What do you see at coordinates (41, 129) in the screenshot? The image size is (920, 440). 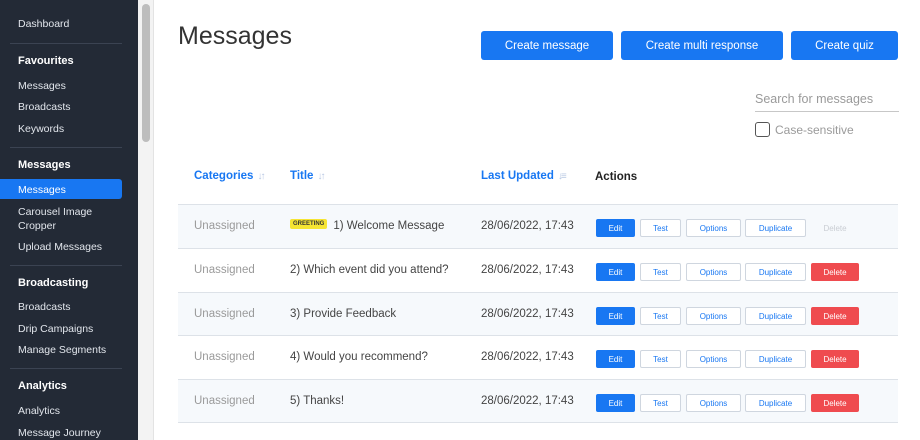 I see `sidebar-item-fav-keywords: Keywords` at bounding box center [41, 129].